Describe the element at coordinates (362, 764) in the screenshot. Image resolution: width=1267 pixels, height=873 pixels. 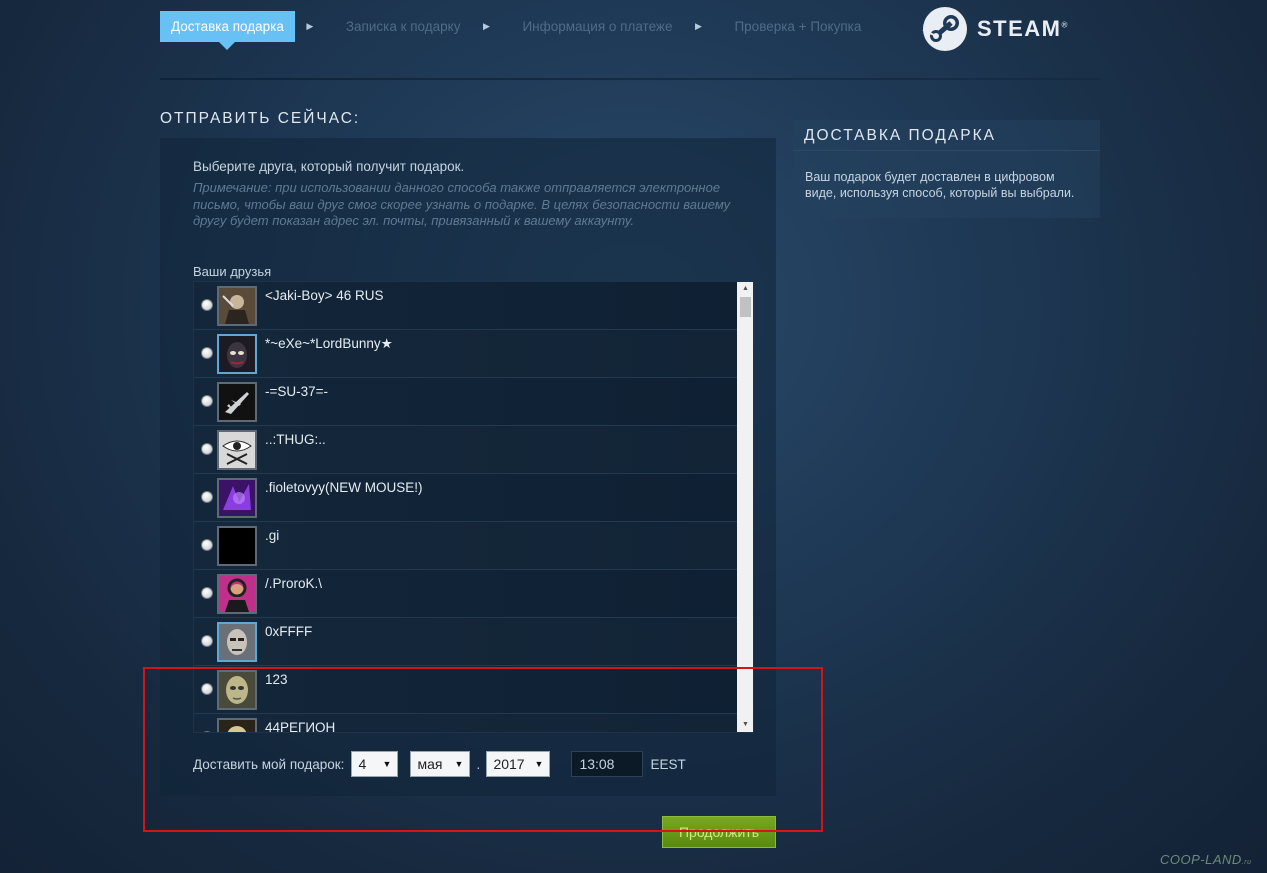
I see `day-value: 4` at that location.